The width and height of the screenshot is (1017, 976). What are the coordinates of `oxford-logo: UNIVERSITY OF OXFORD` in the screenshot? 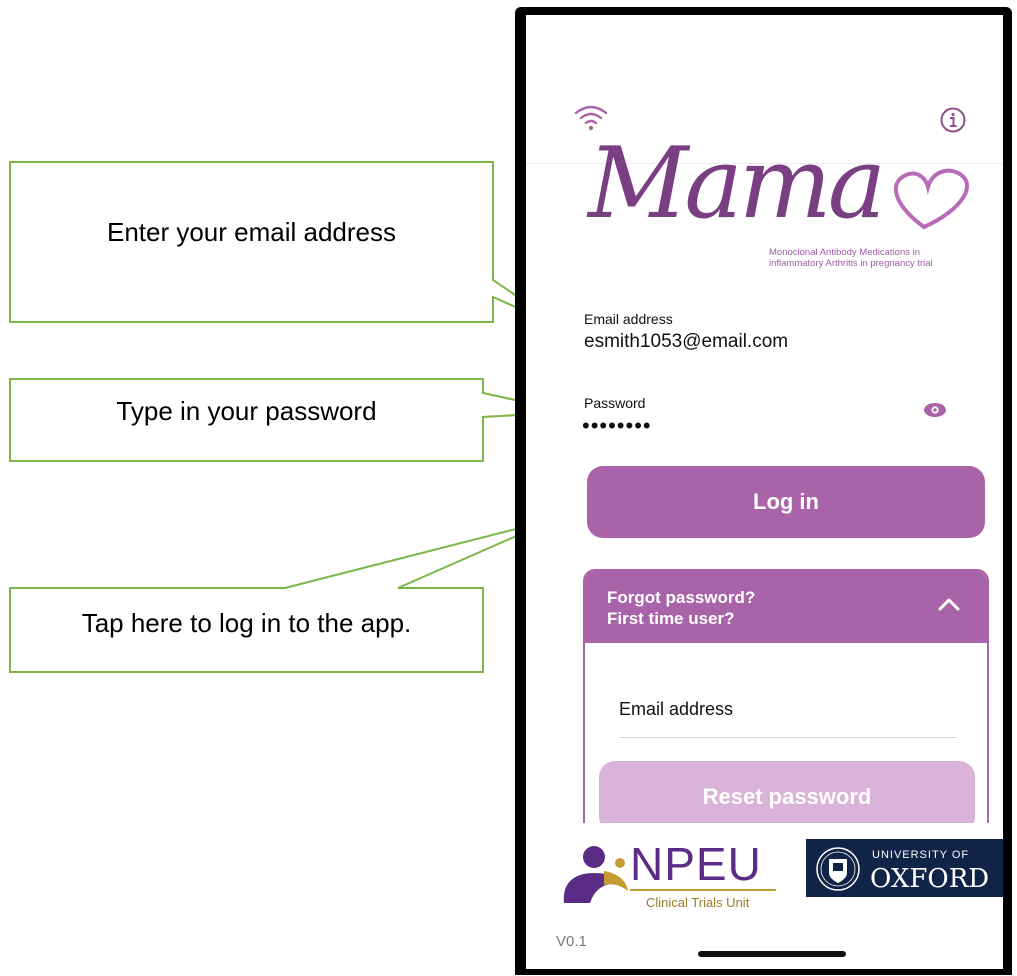 It's located at (904, 868).